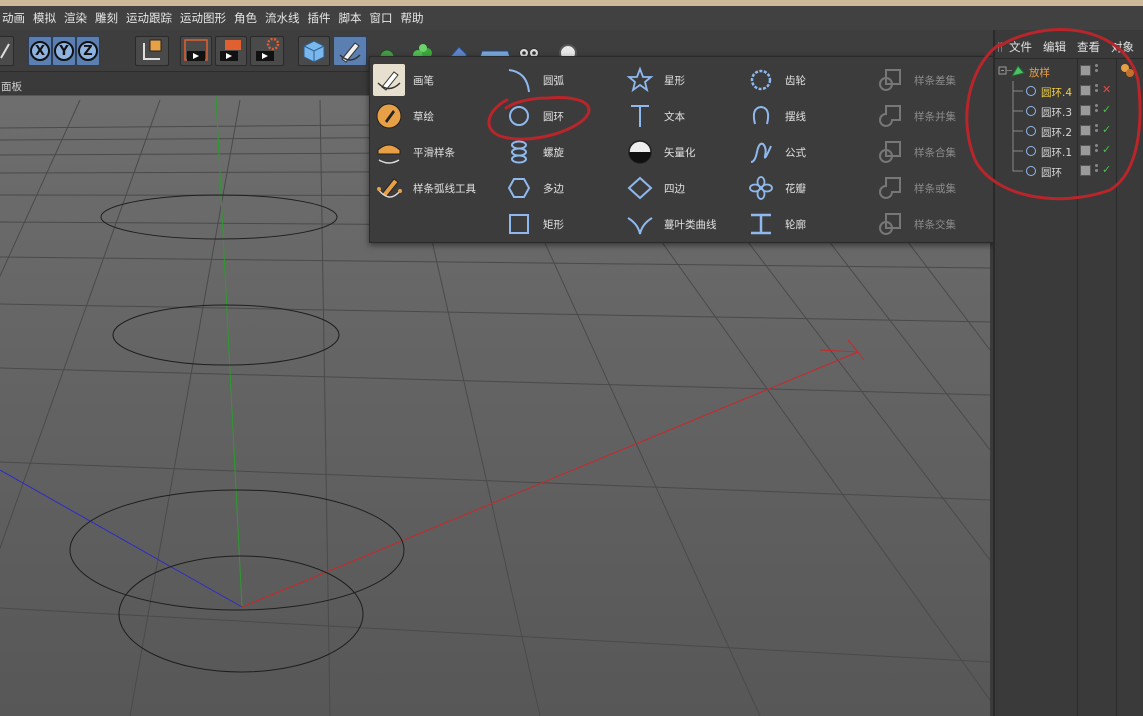  Describe the element at coordinates (915, 116) in the screenshot. I see `spline-menu-item-spline-union: 样条并集` at that location.